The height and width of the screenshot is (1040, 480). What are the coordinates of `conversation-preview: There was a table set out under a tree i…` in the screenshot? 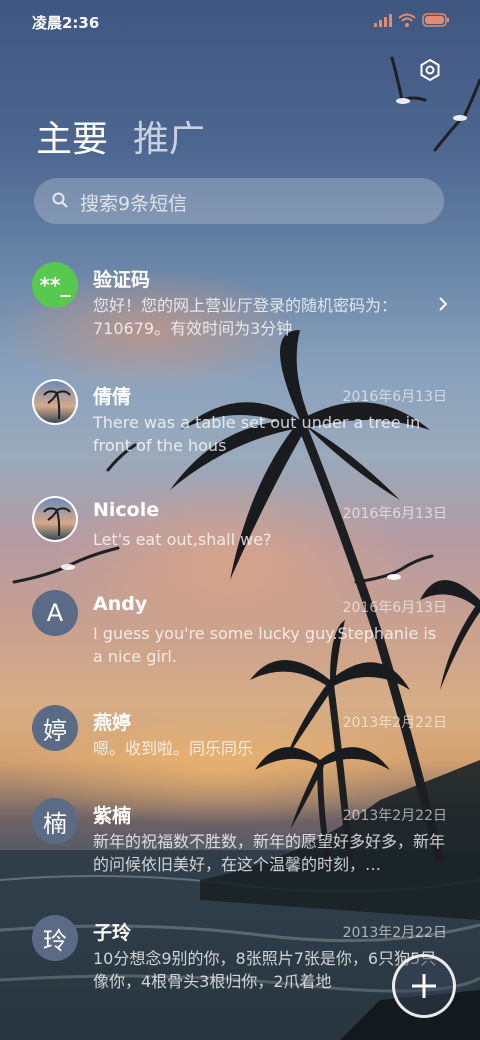 It's located at (257, 434).